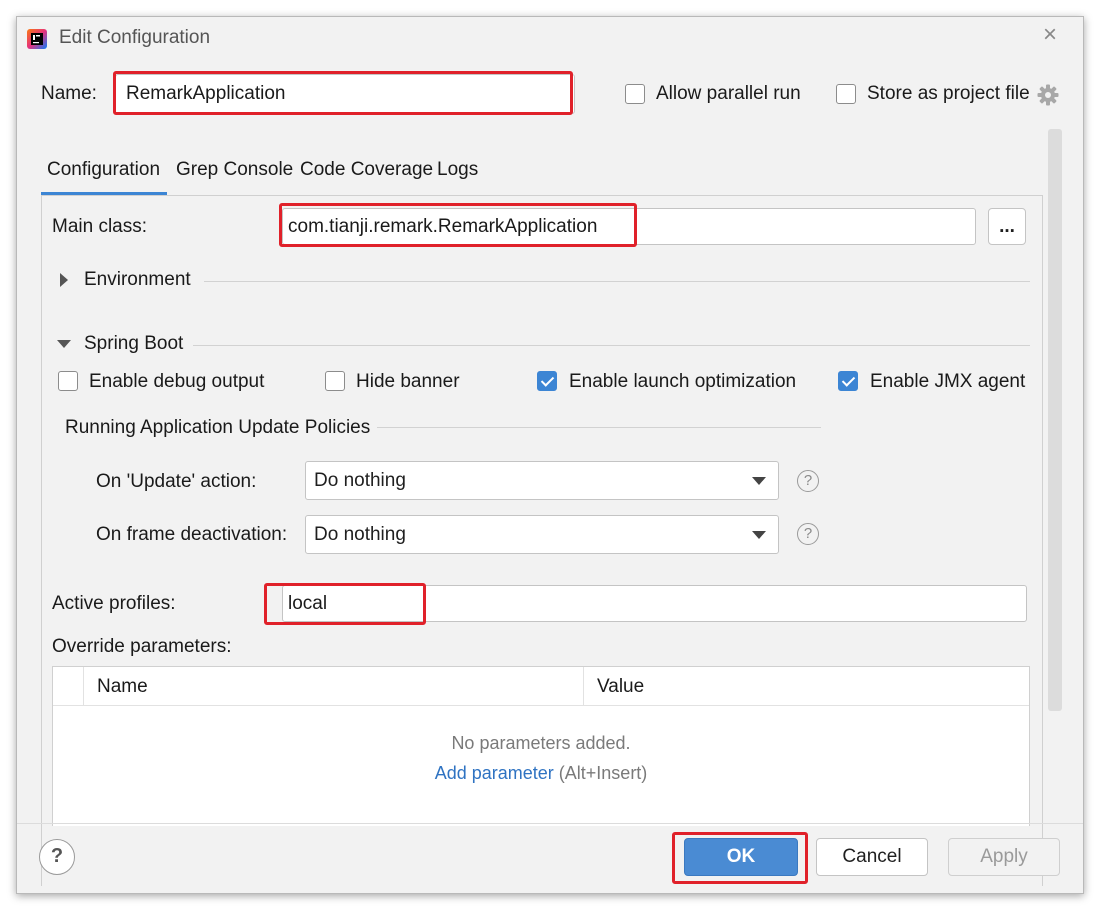 The width and height of the screenshot is (1097, 911). Describe the element at coordinates (68, 381) in the screenshot. I see `enable-debug-output-checkbox` at that location.